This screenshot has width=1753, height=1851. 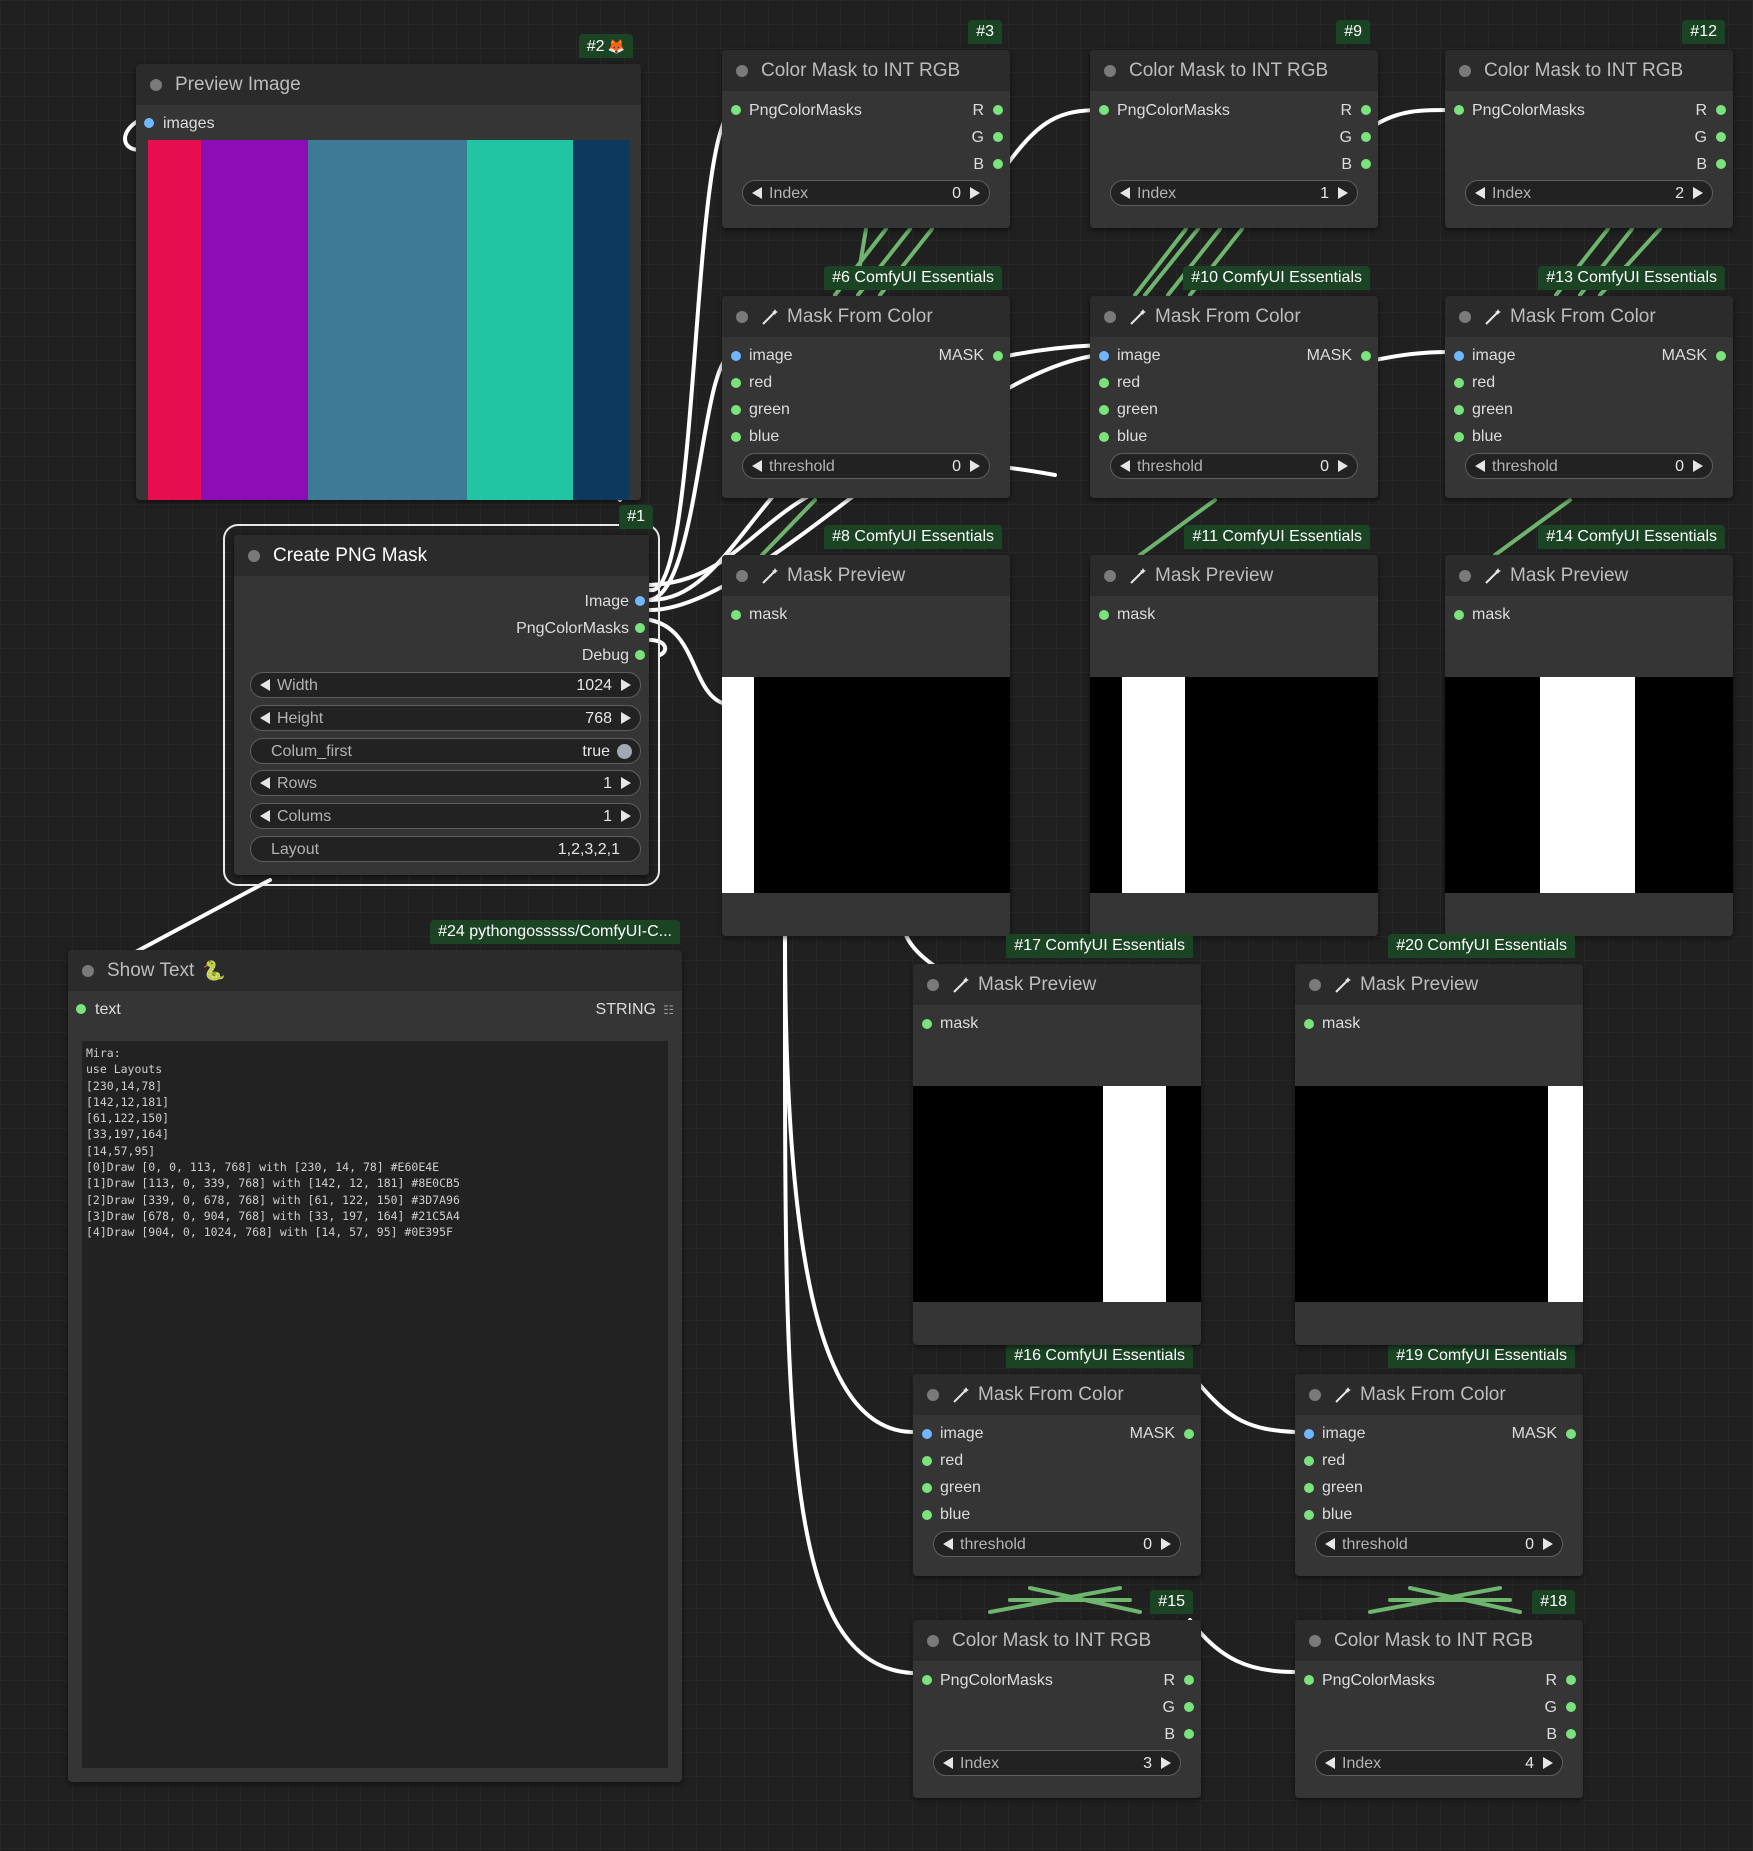 I want to click on colums-widget: Colums 1, so click(x=445, y=816).